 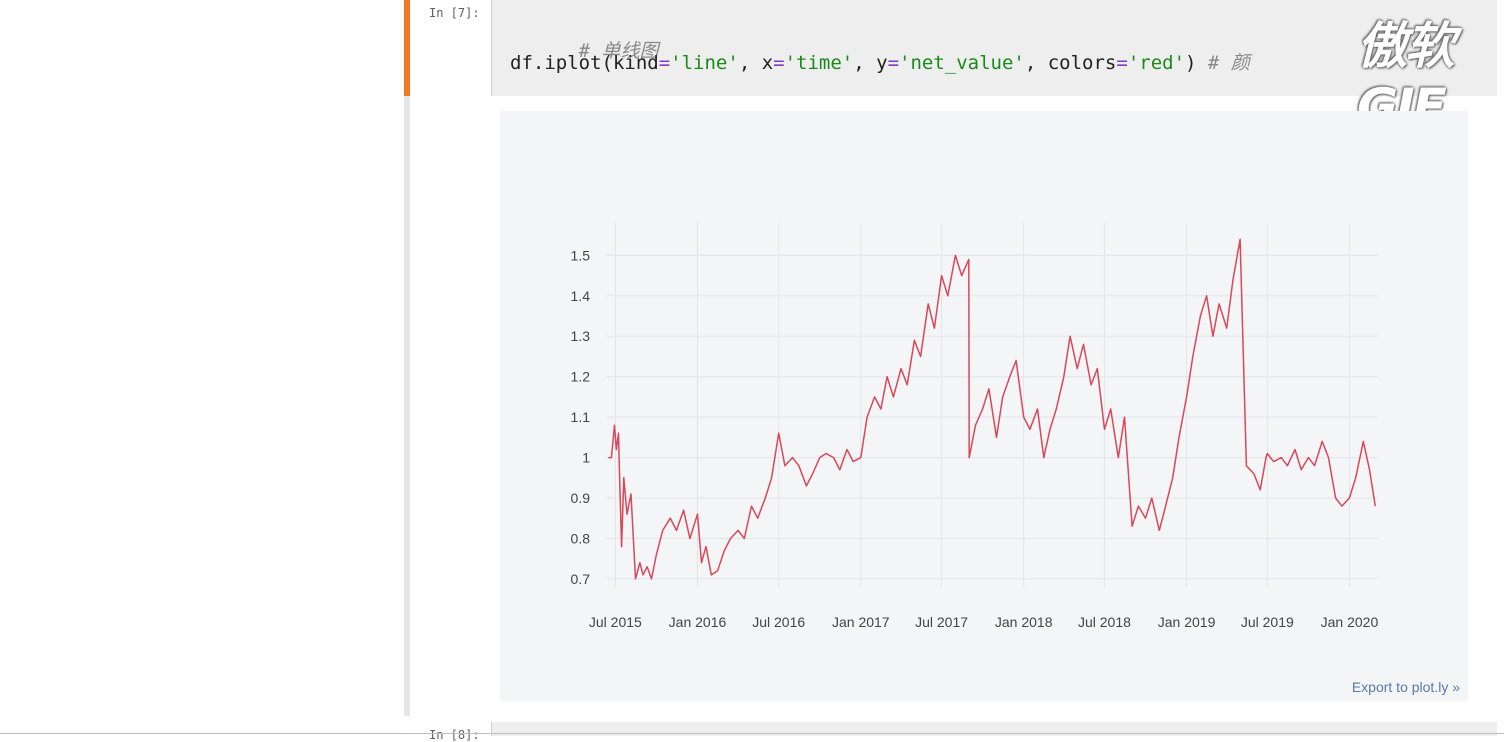 I want to click on x-tick-label: Jul 2019, so click(x=1267, y=622).